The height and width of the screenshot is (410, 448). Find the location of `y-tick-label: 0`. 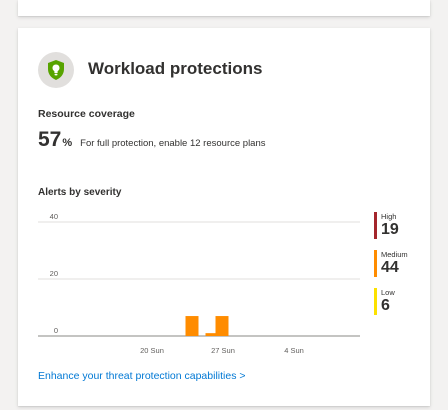

y-tick-label: 0 is located at coordinates (56, 330).